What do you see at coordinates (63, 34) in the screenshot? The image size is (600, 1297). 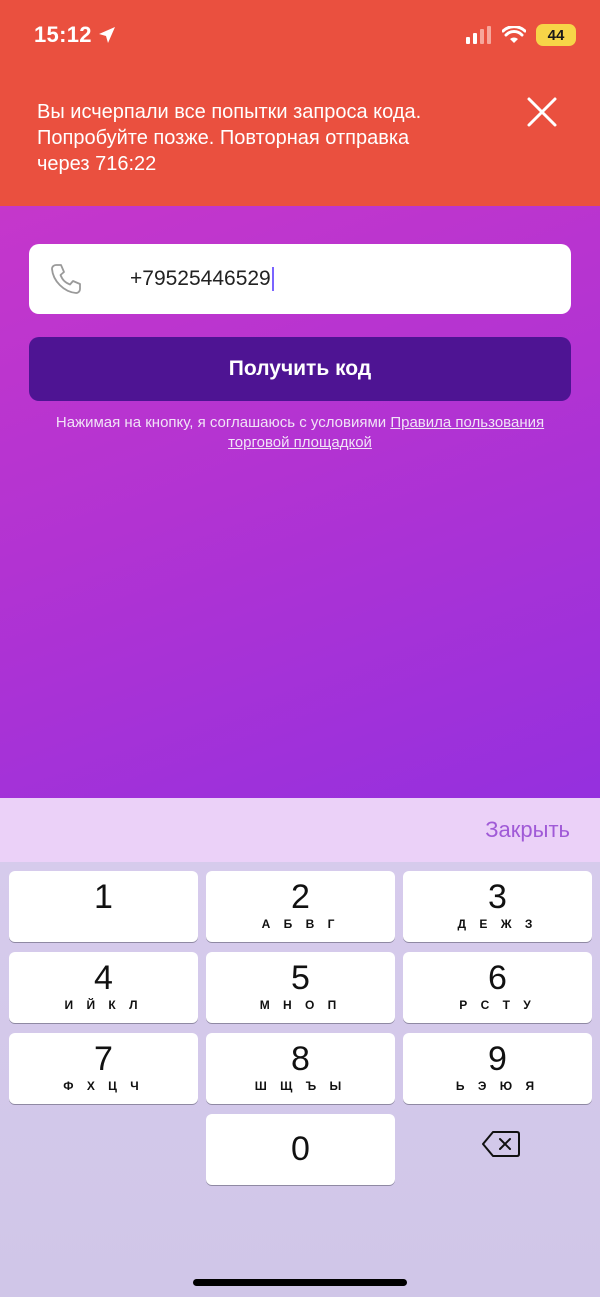 I see `status-time-text: 15:12` at bounding box center [63, 34].